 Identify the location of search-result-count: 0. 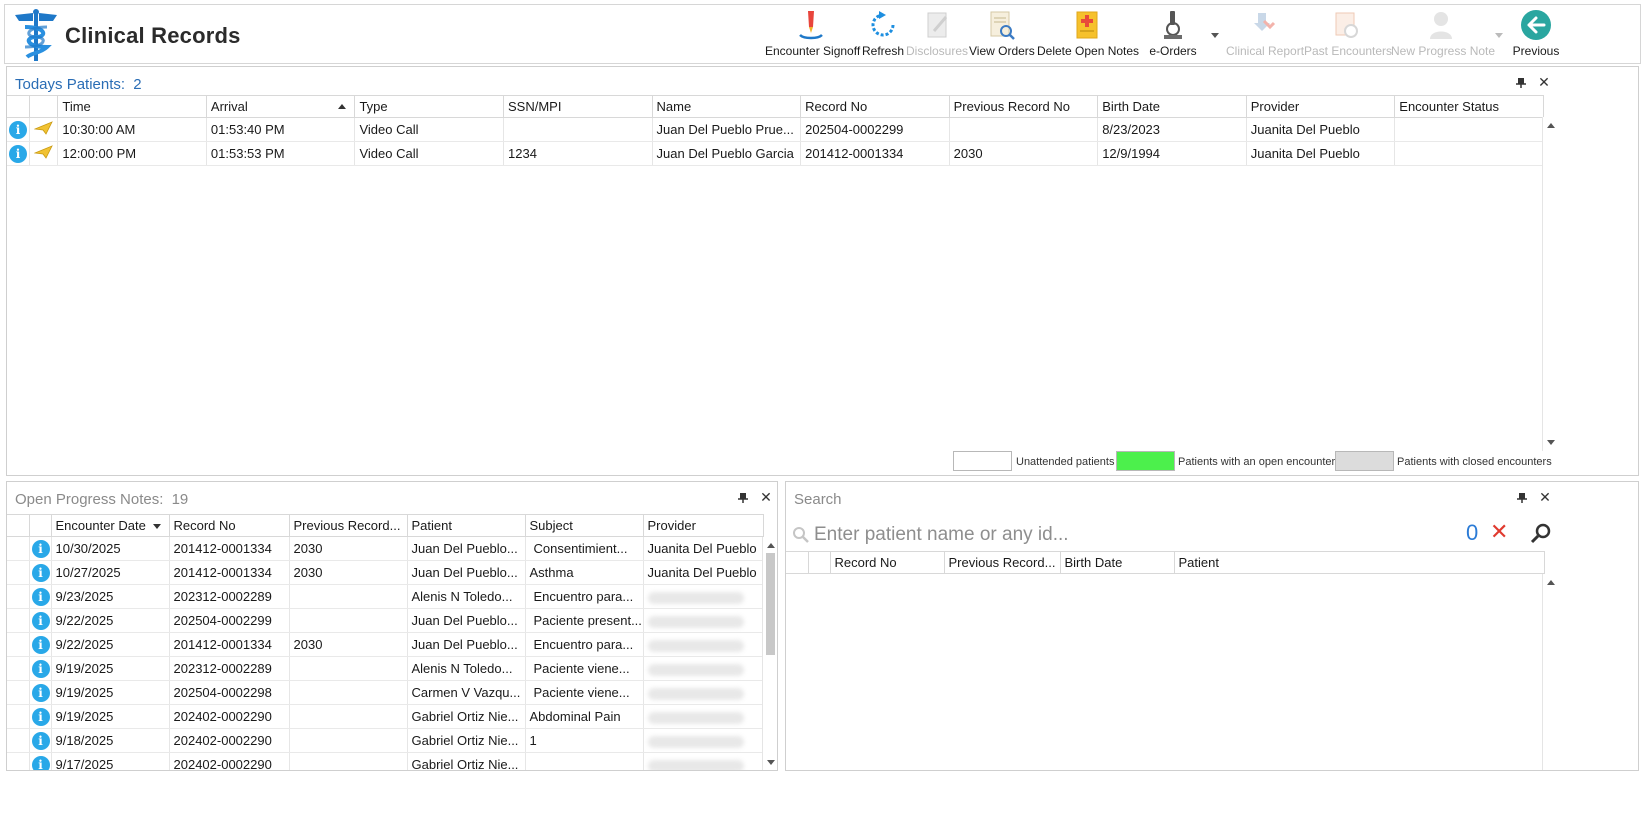
(1472, 532).